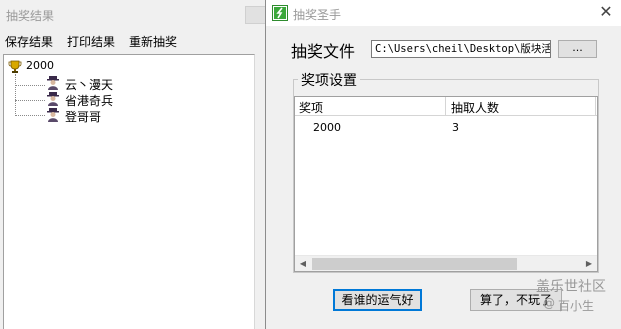 Image resolution: width=621 pixels, height=329 pixels. Describe the element at coordinates (576, 306) in the screenshot. I see `watermark-sub: 百小生` at that location.